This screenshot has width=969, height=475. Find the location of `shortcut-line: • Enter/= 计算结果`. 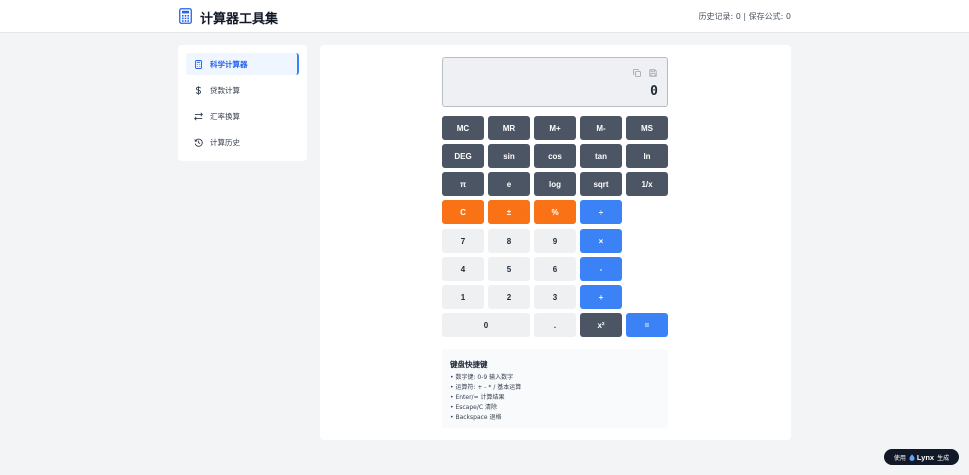

shortcut-line: • Enter/= 计算结果 is located at coordinates (477, 397).